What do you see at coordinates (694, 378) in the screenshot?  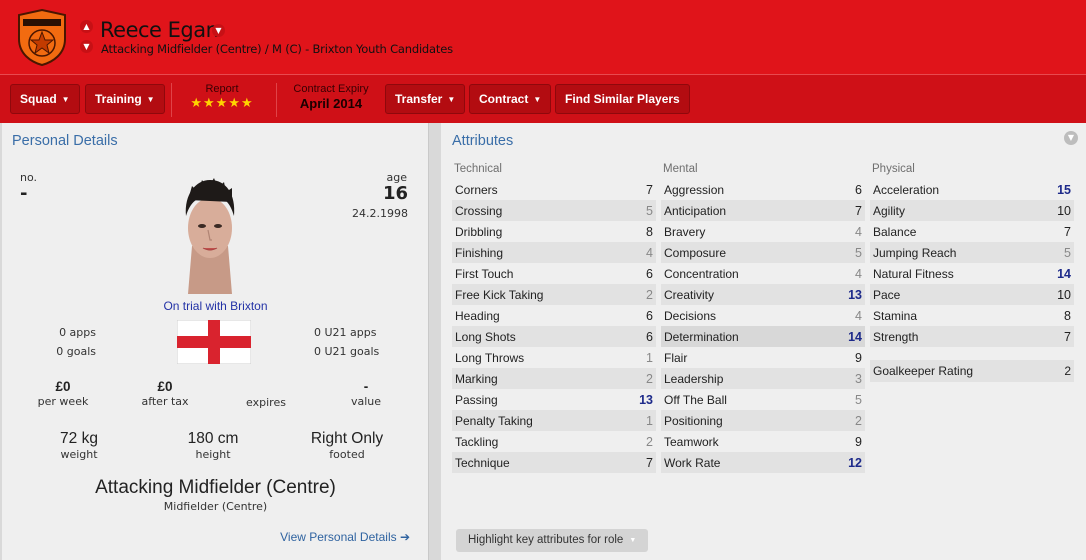 I see `attribute-name: Leadership` at bounding box center [694, 378].